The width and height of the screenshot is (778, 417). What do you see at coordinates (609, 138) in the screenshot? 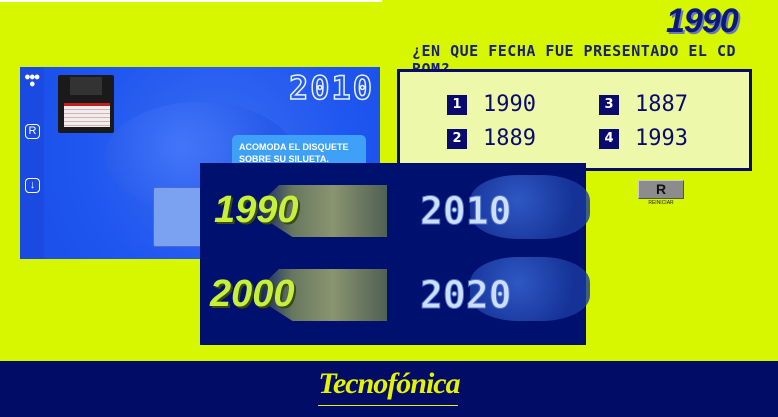
I see `option-number: 4` at bounding box center [609, 138].